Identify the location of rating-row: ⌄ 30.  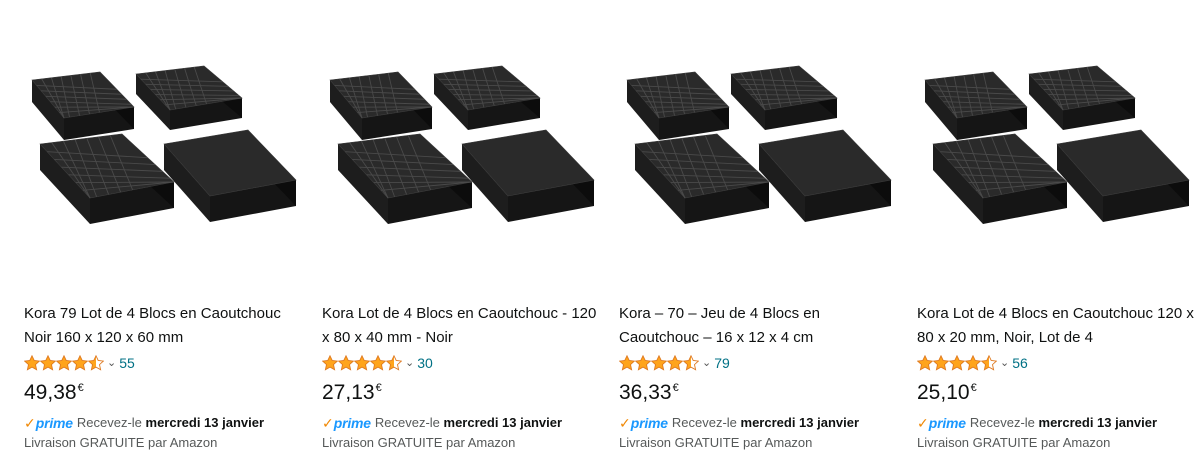
(377, 363).